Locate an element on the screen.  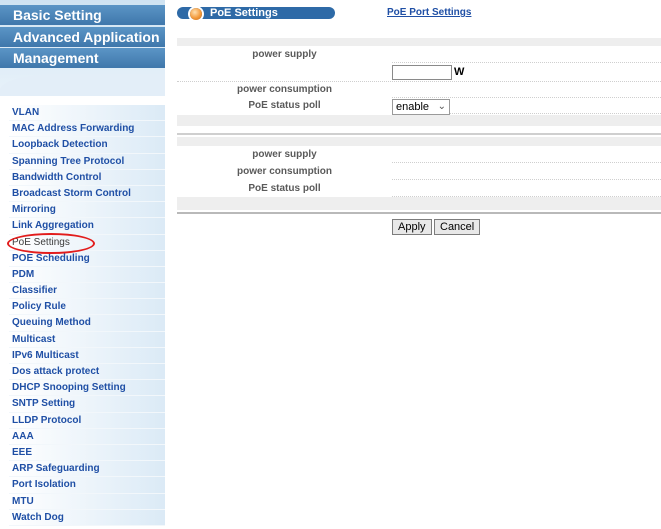
status-header-band is located at coordinates (419, 141).